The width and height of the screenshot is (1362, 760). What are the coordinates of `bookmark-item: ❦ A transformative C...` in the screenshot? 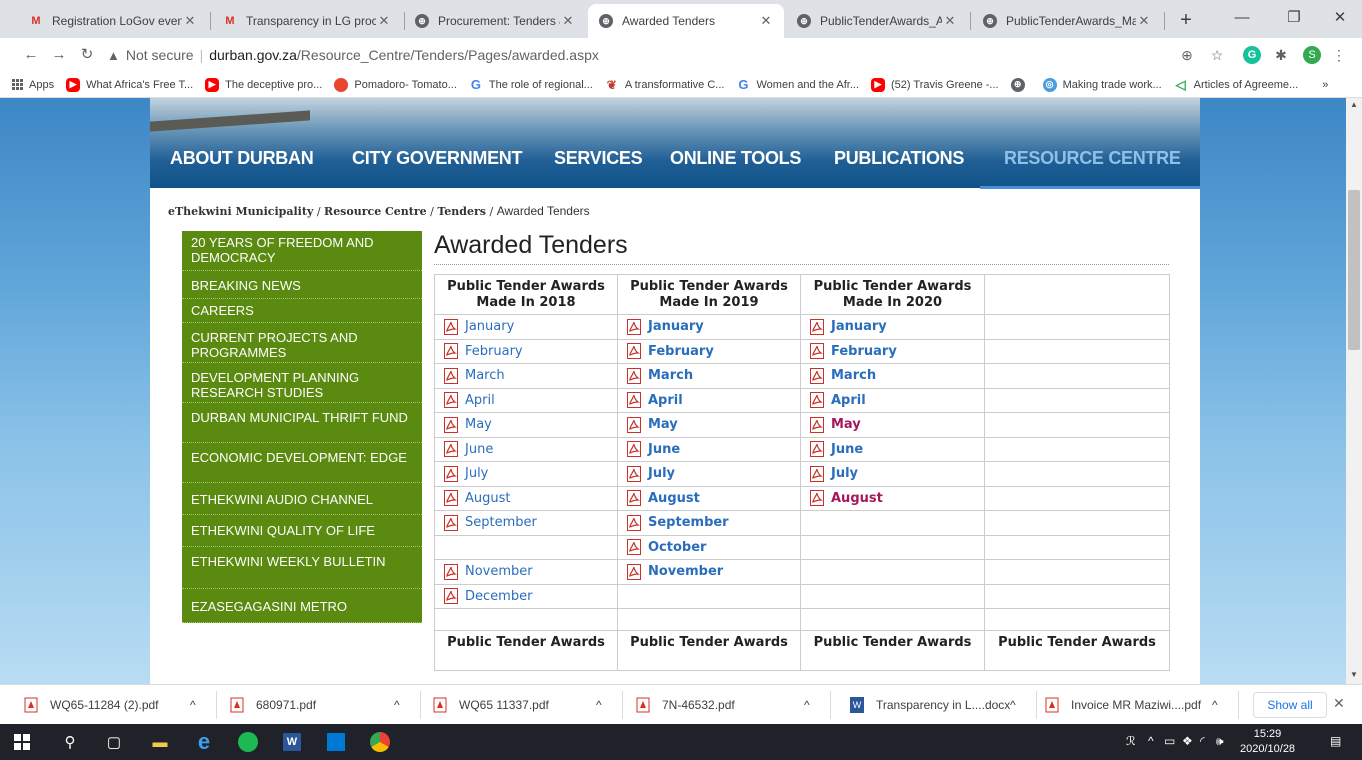 It's located at (665, 85).